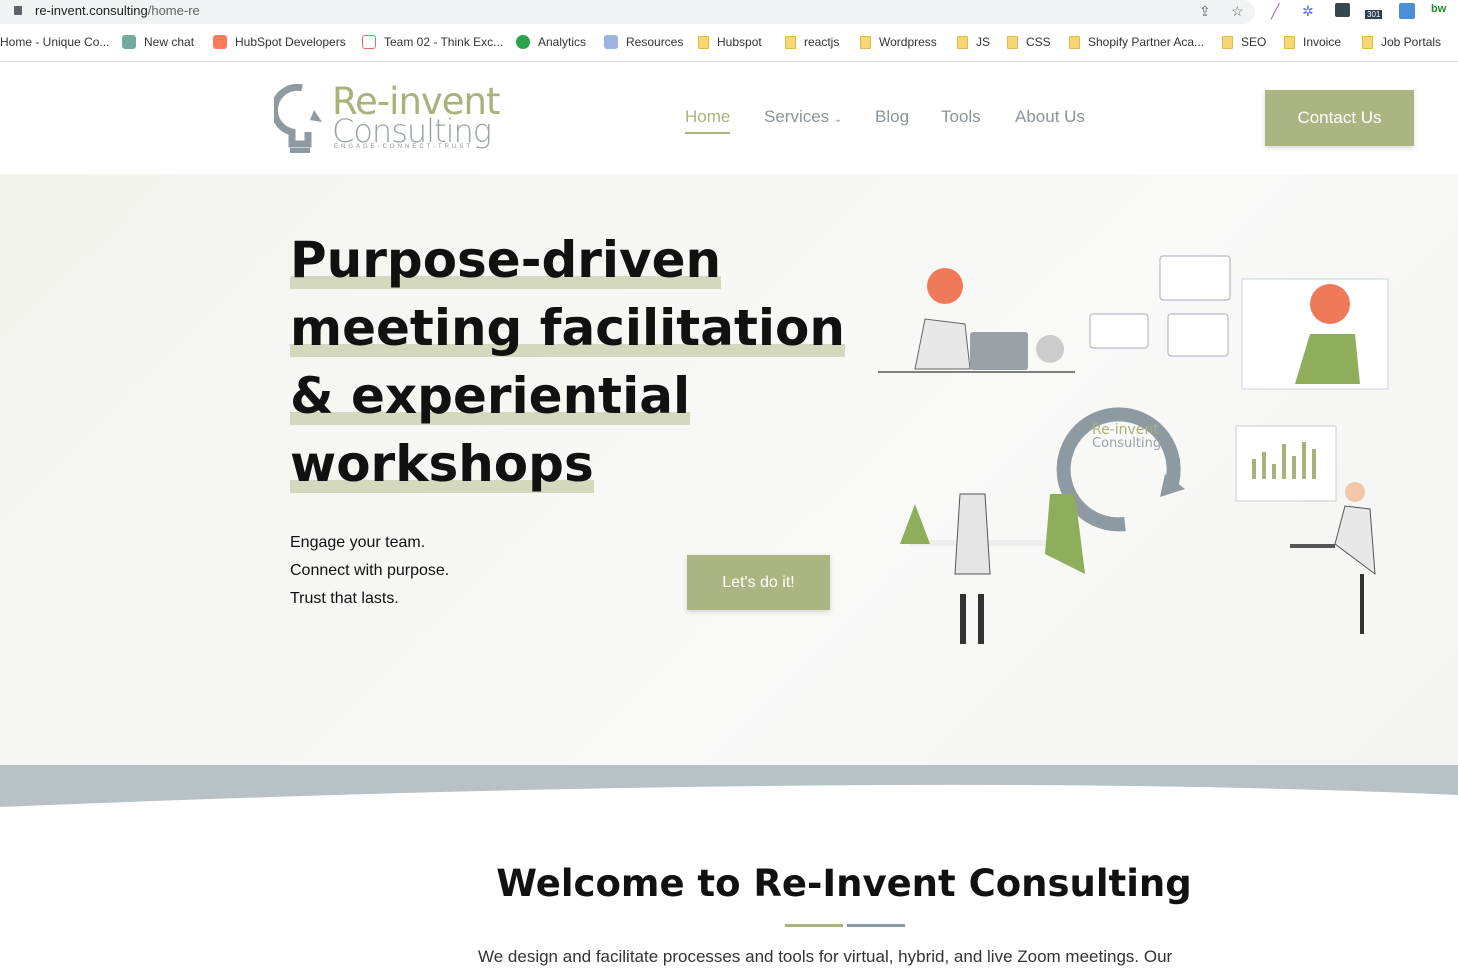 The width and height of the screenshot is (1458, 979). Describe the element at coordinates (1322, 42) in the screenshot. I see `bookmark-label: Invoice` at that location.